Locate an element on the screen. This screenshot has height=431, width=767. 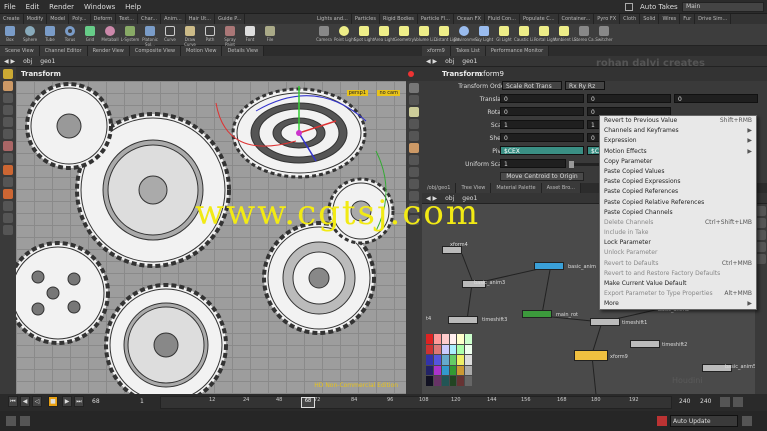
file-tool: File is located at coordinates (270, 35).